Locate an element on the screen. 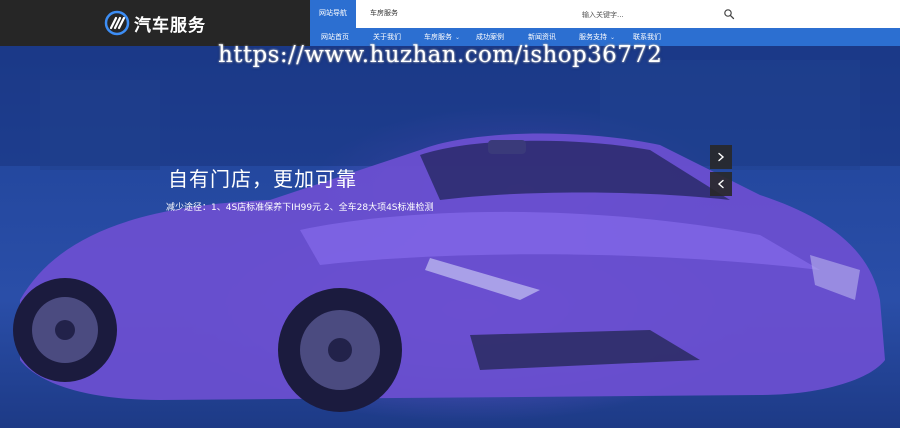  chevron-left-icon is located at coordinates (720, 184).